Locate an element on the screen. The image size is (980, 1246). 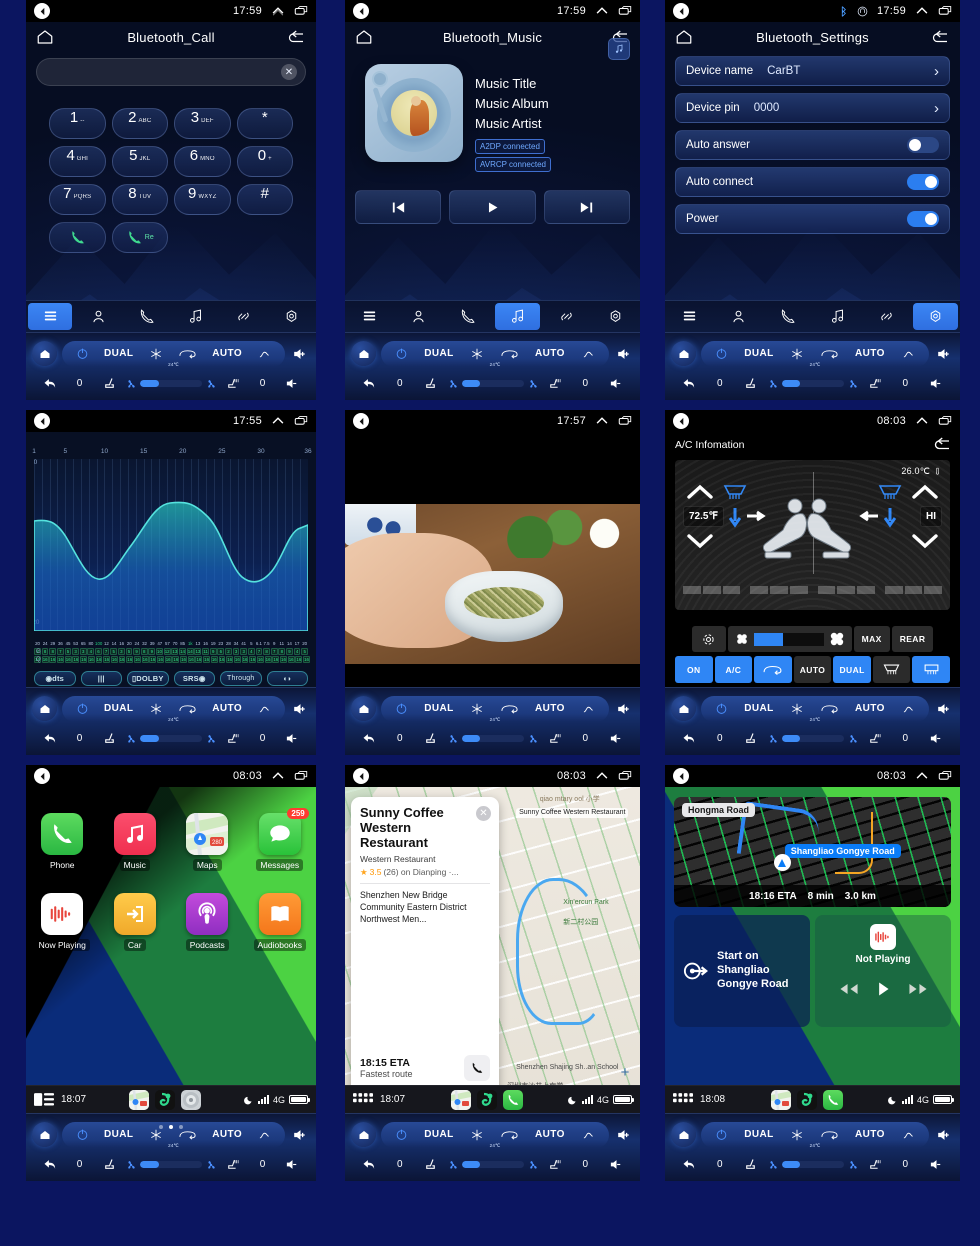
eq-gain-cell: 7 is located at coordinates (60, 651).